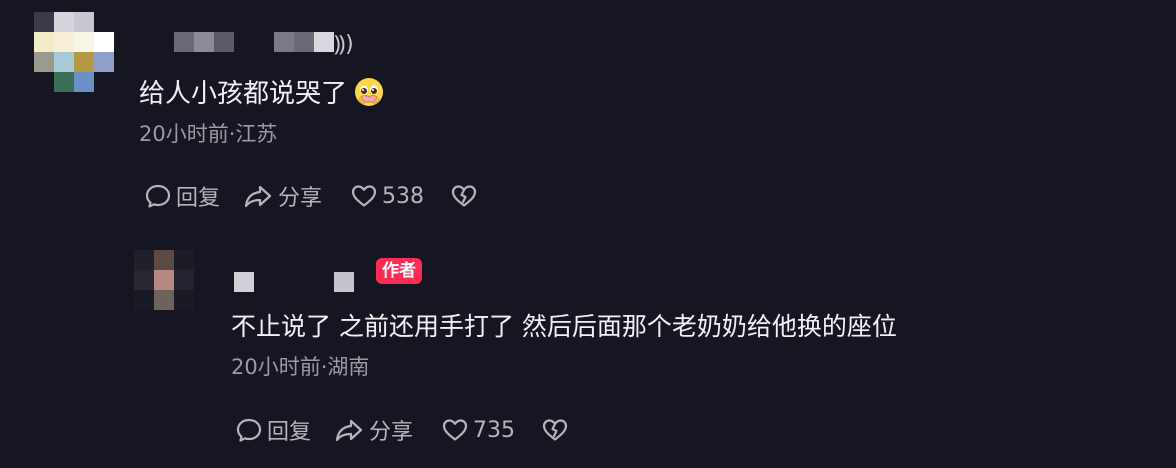 This screenshot has height=468, width=1176. I want to click on comment-text: 给人小孩都说哭了, so click(262, 94).